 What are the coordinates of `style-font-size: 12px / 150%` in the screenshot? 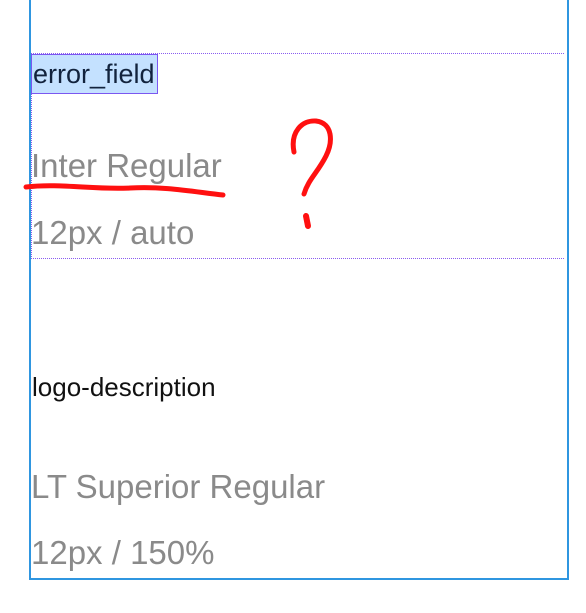 It's located at (123, 552).